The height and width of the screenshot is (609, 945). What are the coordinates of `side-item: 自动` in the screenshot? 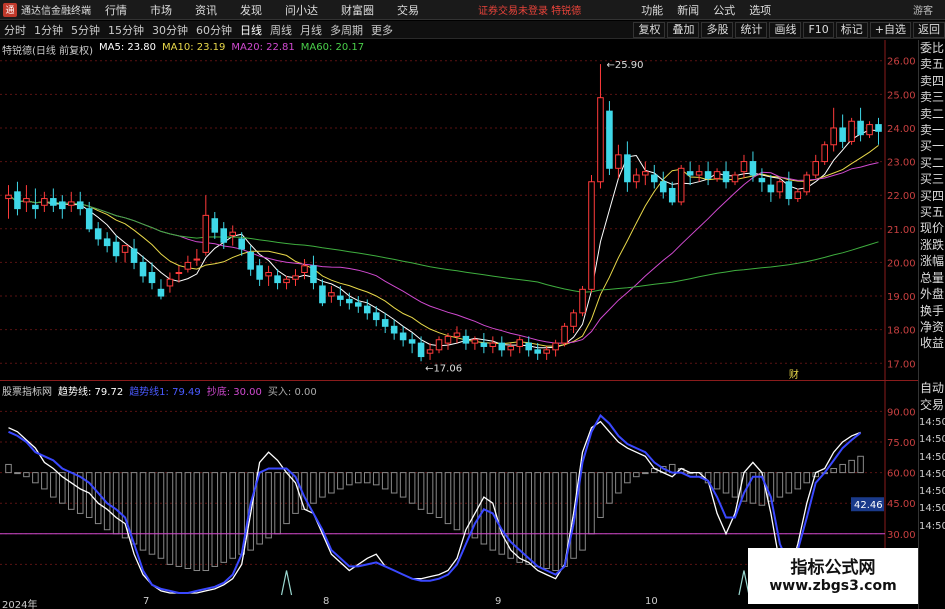 It's located at (932, 388).